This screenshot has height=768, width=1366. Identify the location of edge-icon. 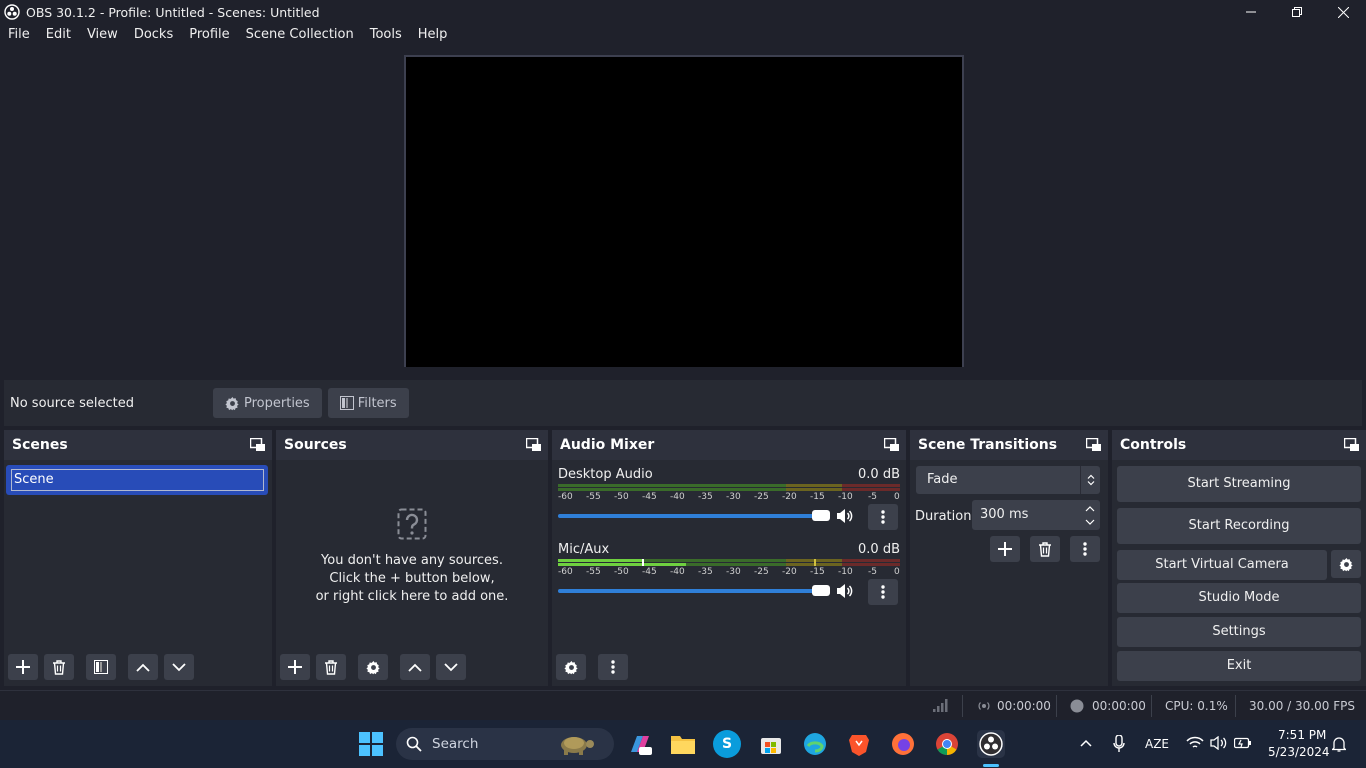
(815, 744).